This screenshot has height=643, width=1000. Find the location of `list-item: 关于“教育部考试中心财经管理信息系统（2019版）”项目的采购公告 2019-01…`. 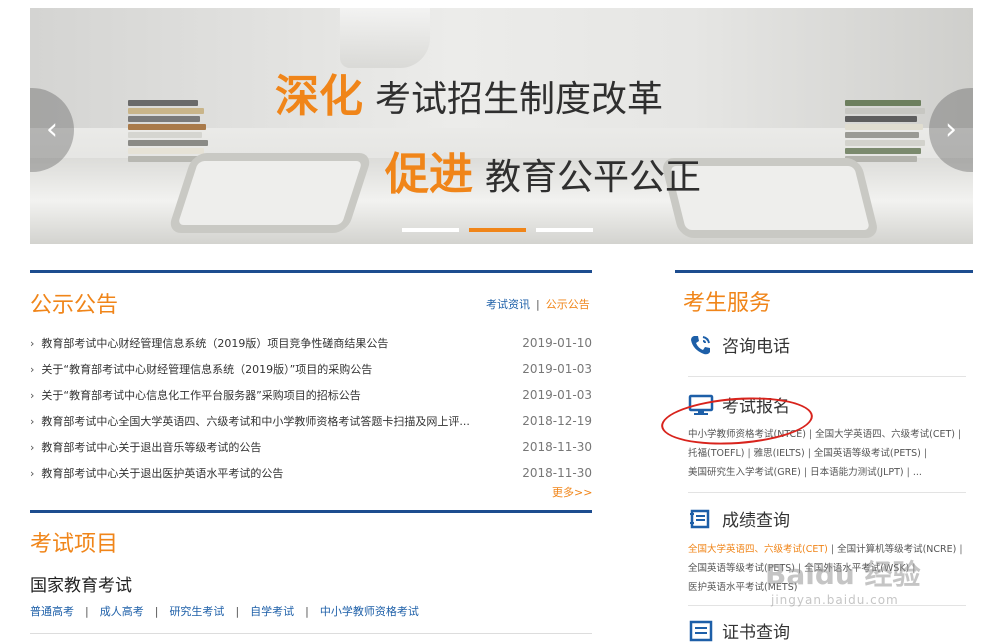

list-item: 关于“教育部考试中心财经管理信息系统（2019版）”项目的采购公告 2019-01… is located at coordinates (311, 369).